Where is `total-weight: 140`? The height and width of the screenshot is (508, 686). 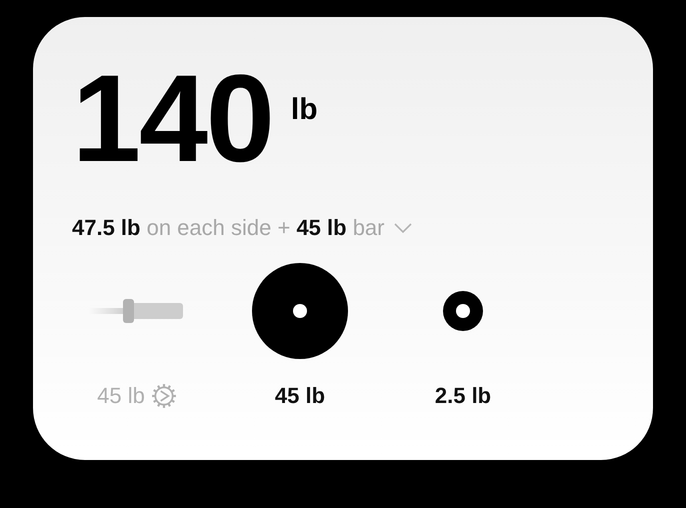
total-weight: 140 is located at coordinates (172, 119).